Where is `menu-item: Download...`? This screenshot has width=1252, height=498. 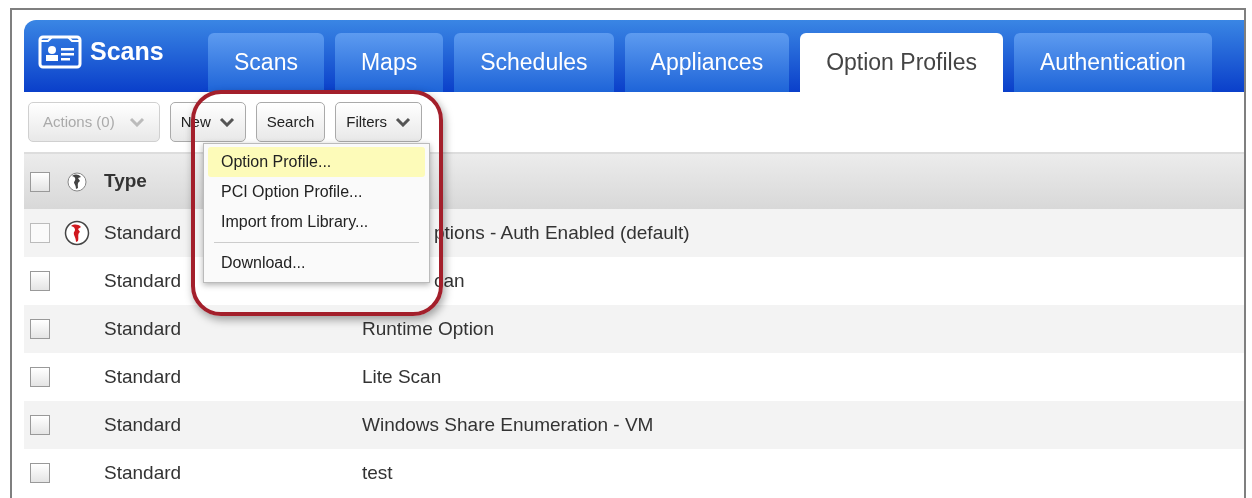
menu-item: Download... is located at coordinates (316, 263).